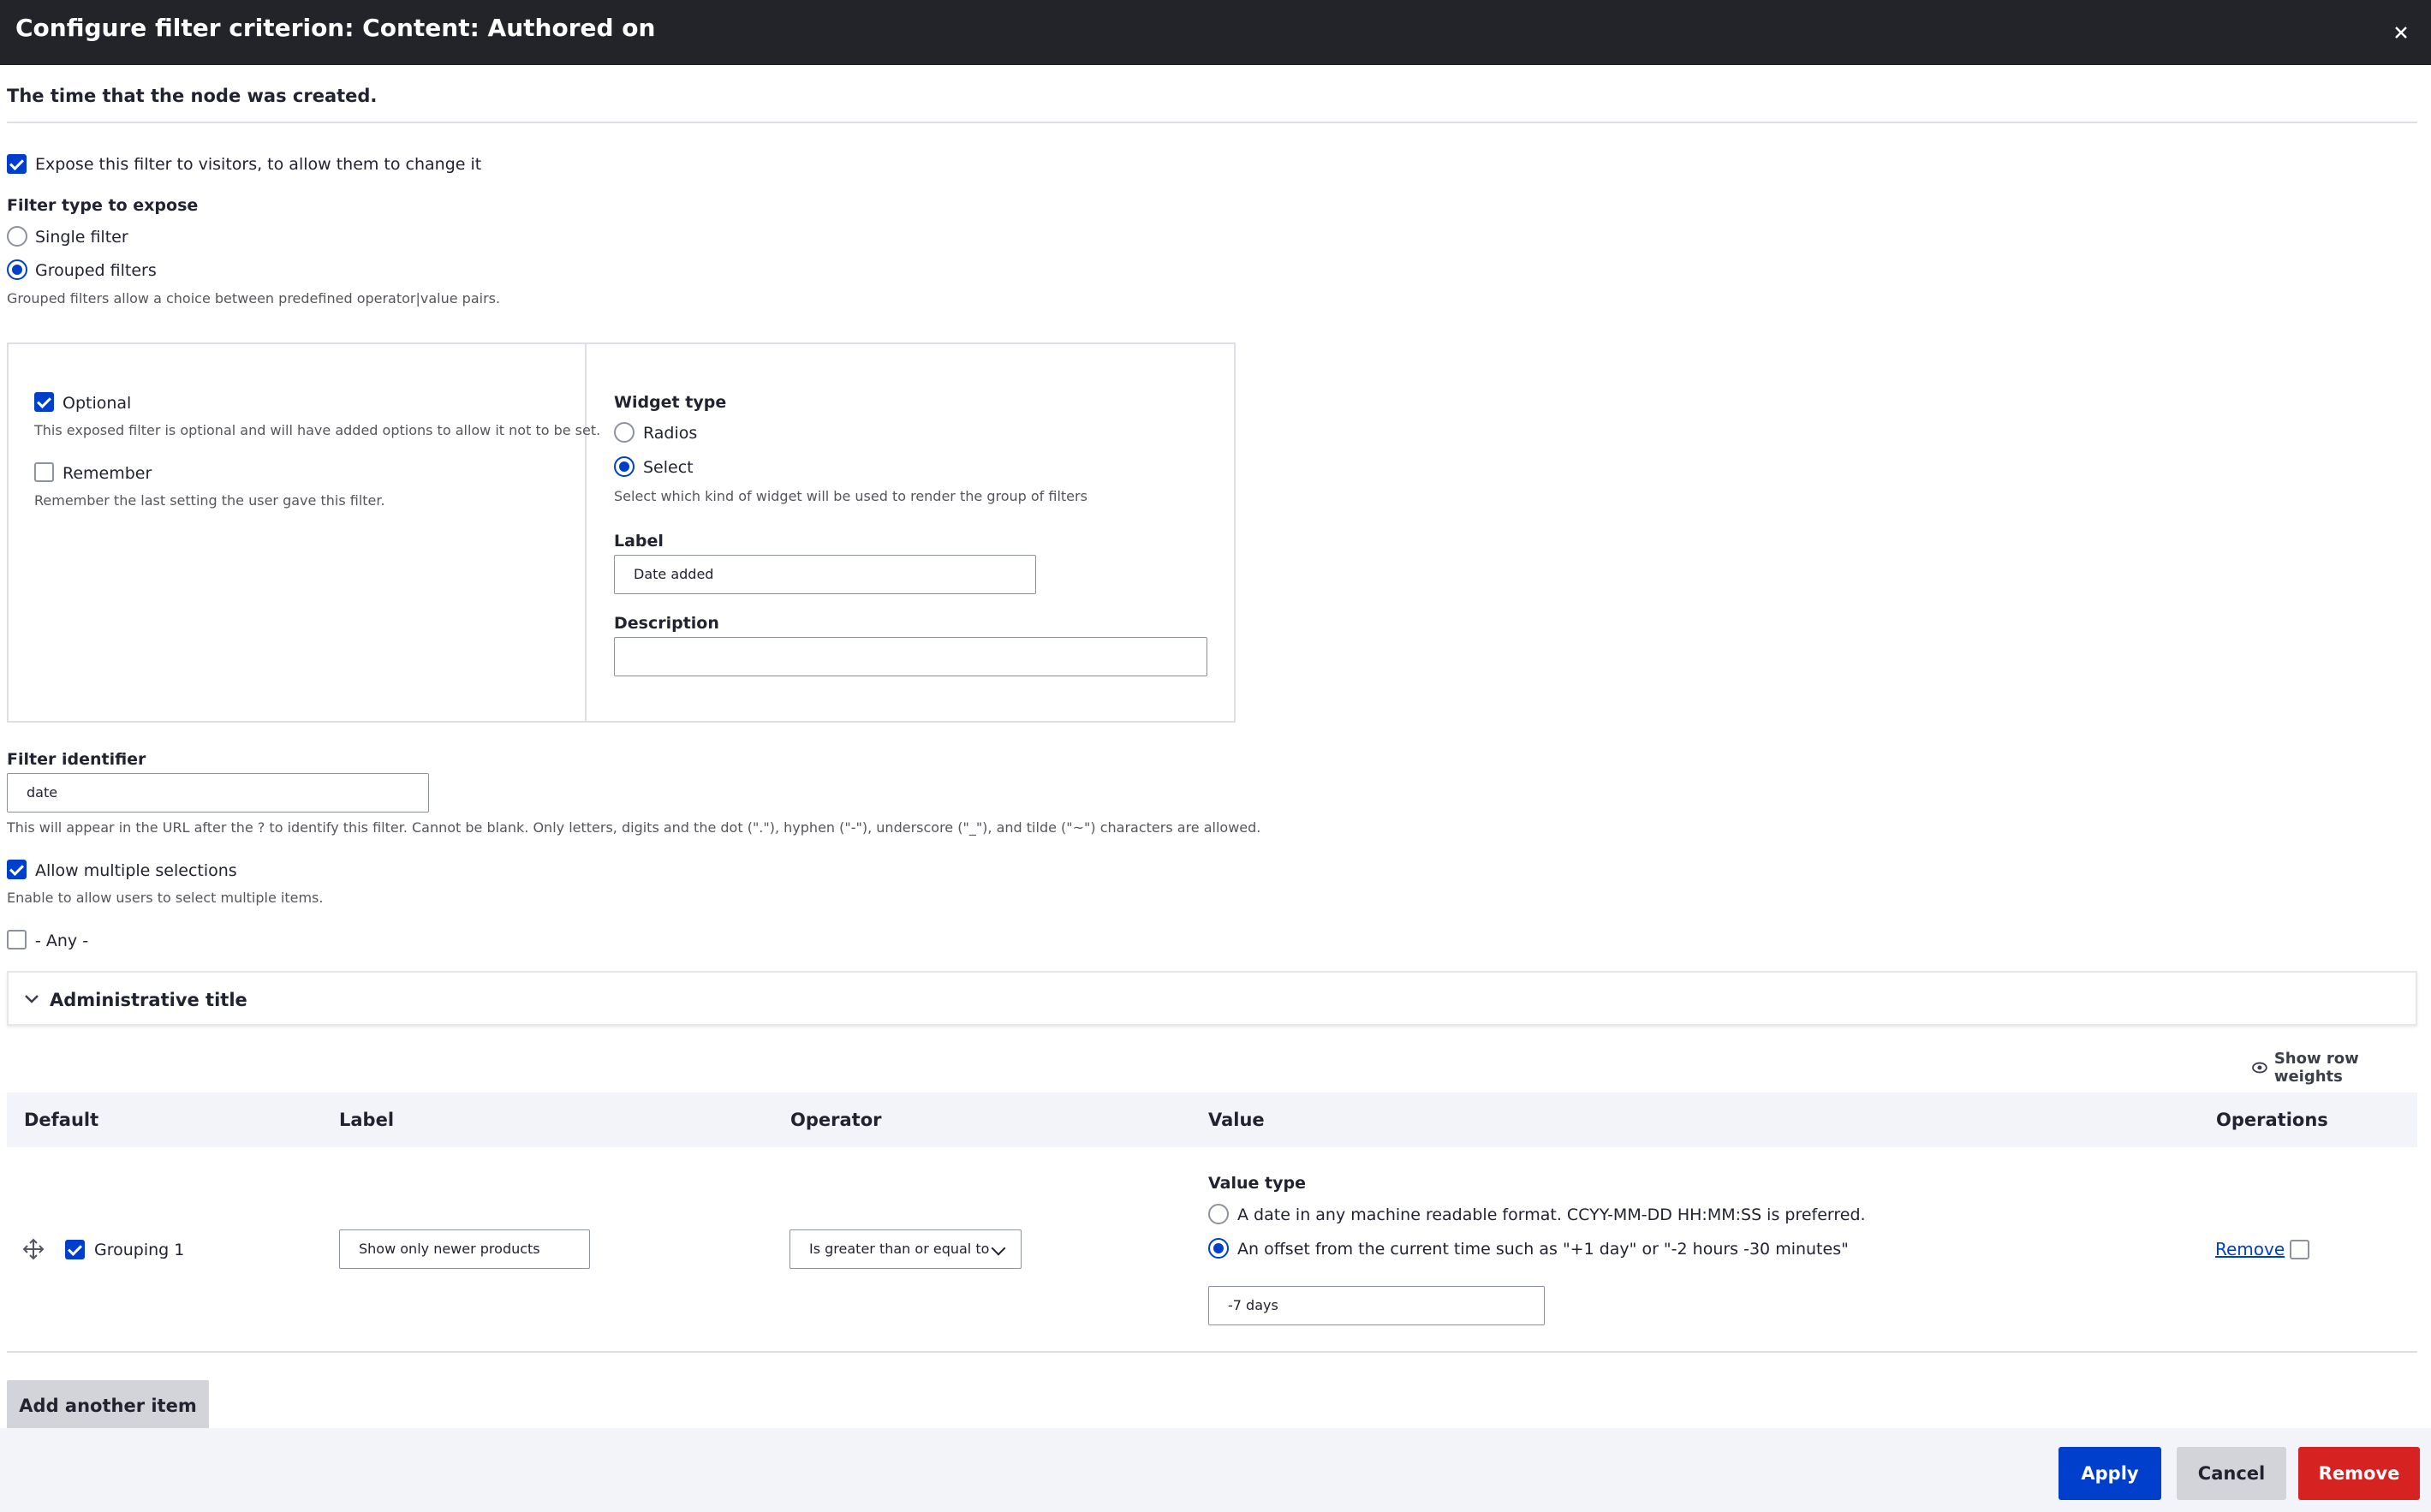 Image resolution: width=2431 pixels, height=1512 pixels. What do you see at coordinates (1218, 1248) in the screenshot?
I see `value-type-offset-radio` at bounding box center [1218, 1248].